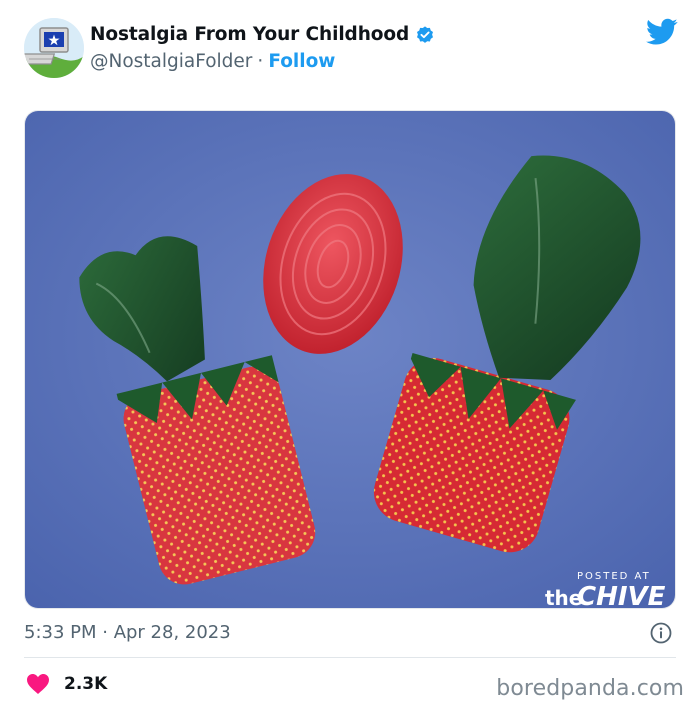 The height and width of the screenshot is (712, 700). Describe the element at coordinates (590, 688) in the screenshot. I see `source-watermark: boredpanda.com` at that location.